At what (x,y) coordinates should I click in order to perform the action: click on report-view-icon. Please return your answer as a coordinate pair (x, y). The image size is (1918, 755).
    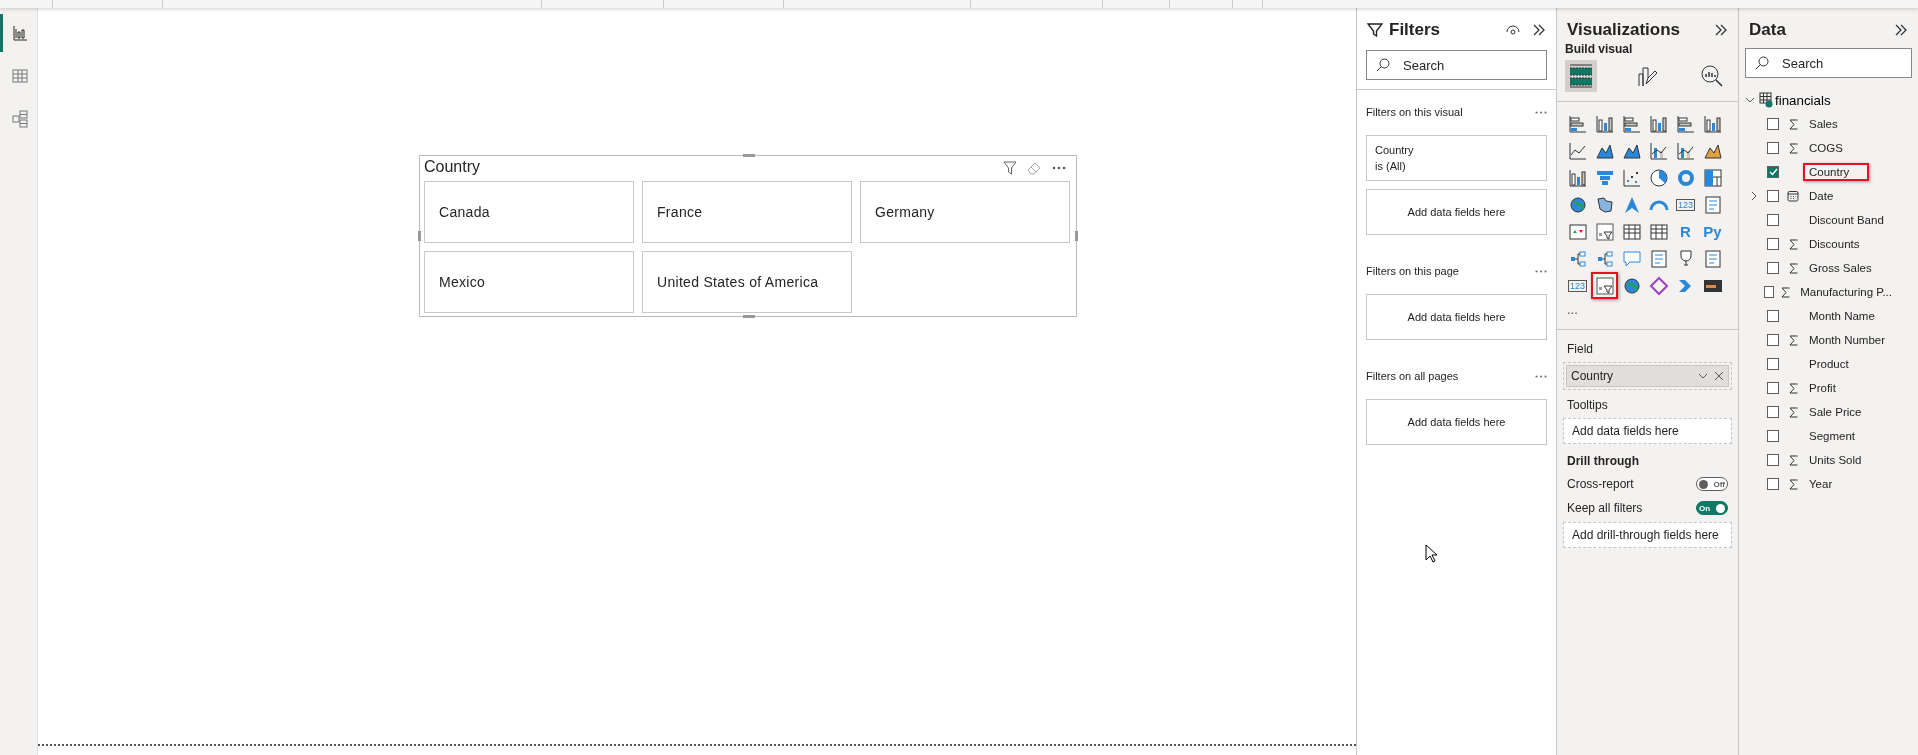
    Looking at the image, I should click on (20, 33).